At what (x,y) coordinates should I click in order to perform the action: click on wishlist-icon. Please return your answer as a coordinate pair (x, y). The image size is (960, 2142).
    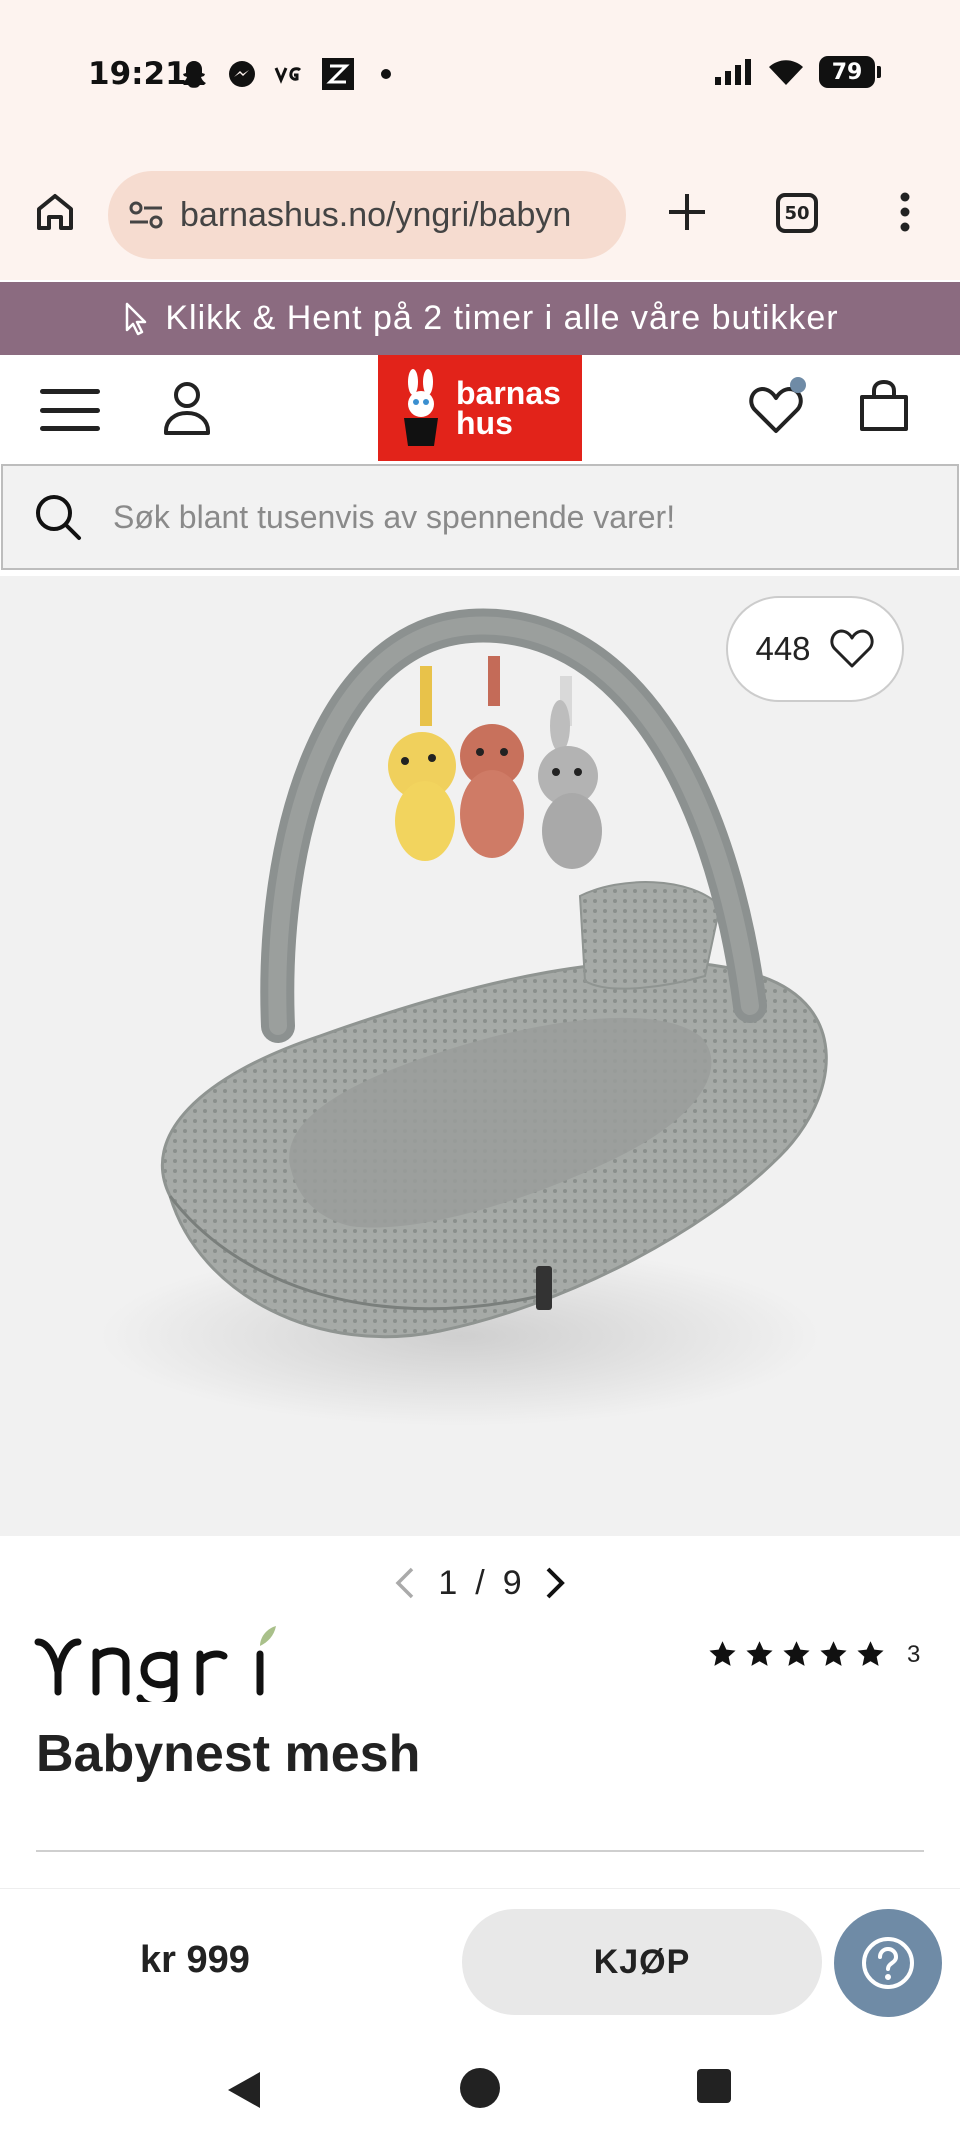
    Looking at the image, I should click on (777, 407).